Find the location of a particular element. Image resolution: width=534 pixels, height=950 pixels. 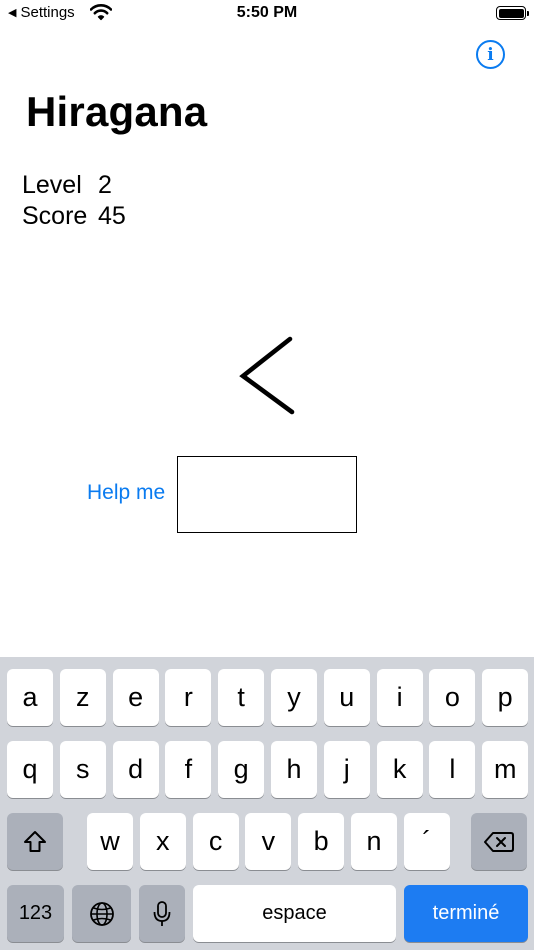

microphone-icon is located at coordinates (162, 913).